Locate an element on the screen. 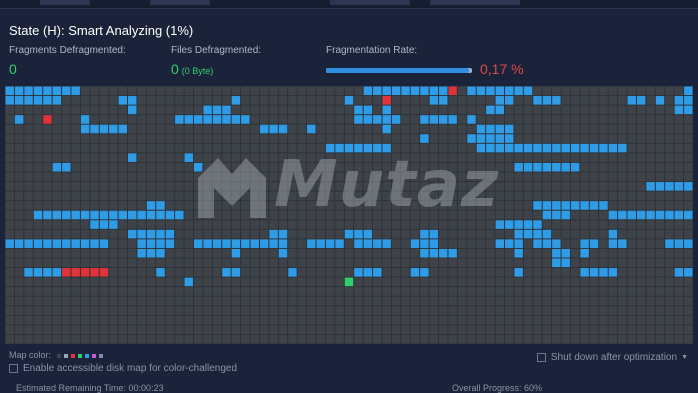  top-tab-strip is located at coordinates (349, 4).